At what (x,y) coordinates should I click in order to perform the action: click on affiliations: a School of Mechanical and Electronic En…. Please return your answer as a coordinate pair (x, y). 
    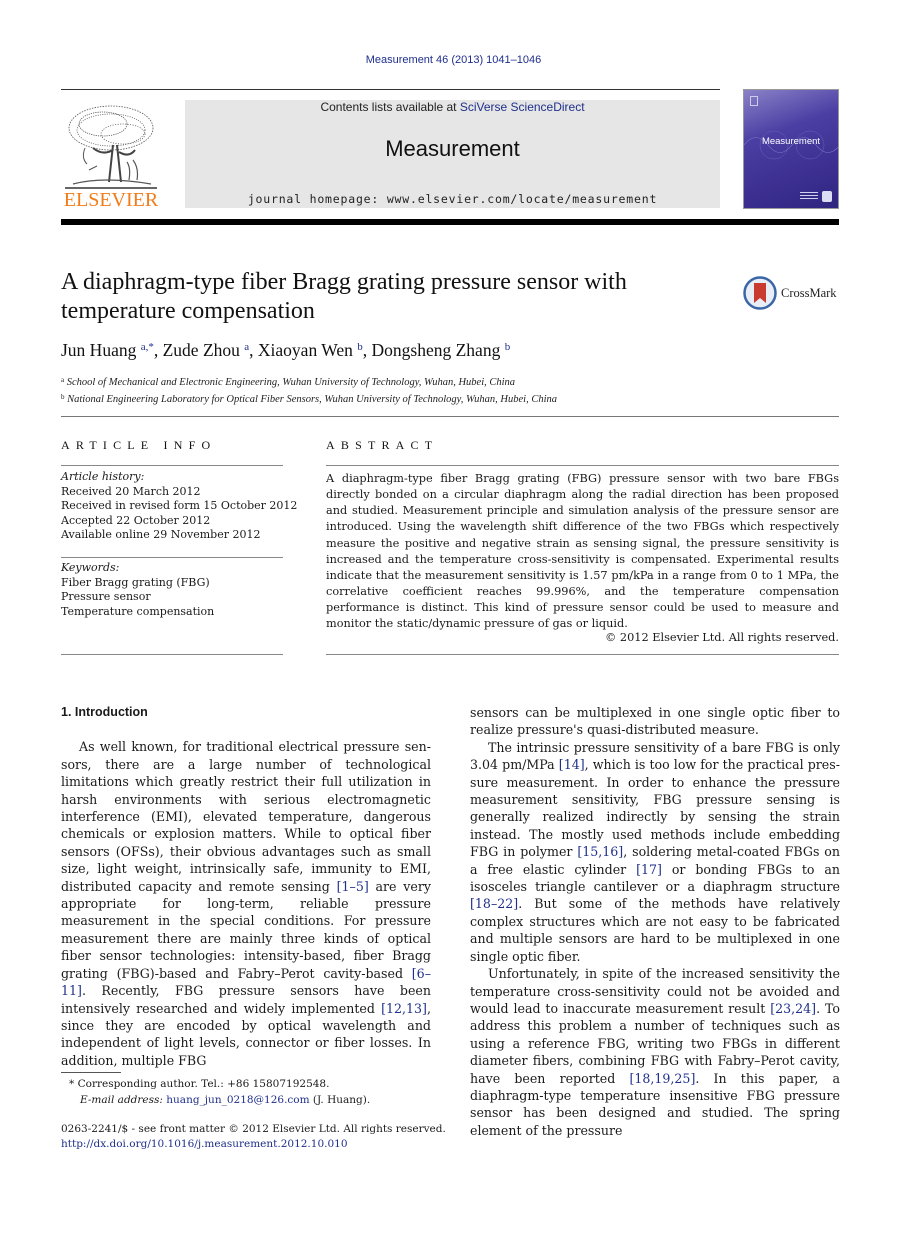
    Looking at the image, I should click on (309, 390).